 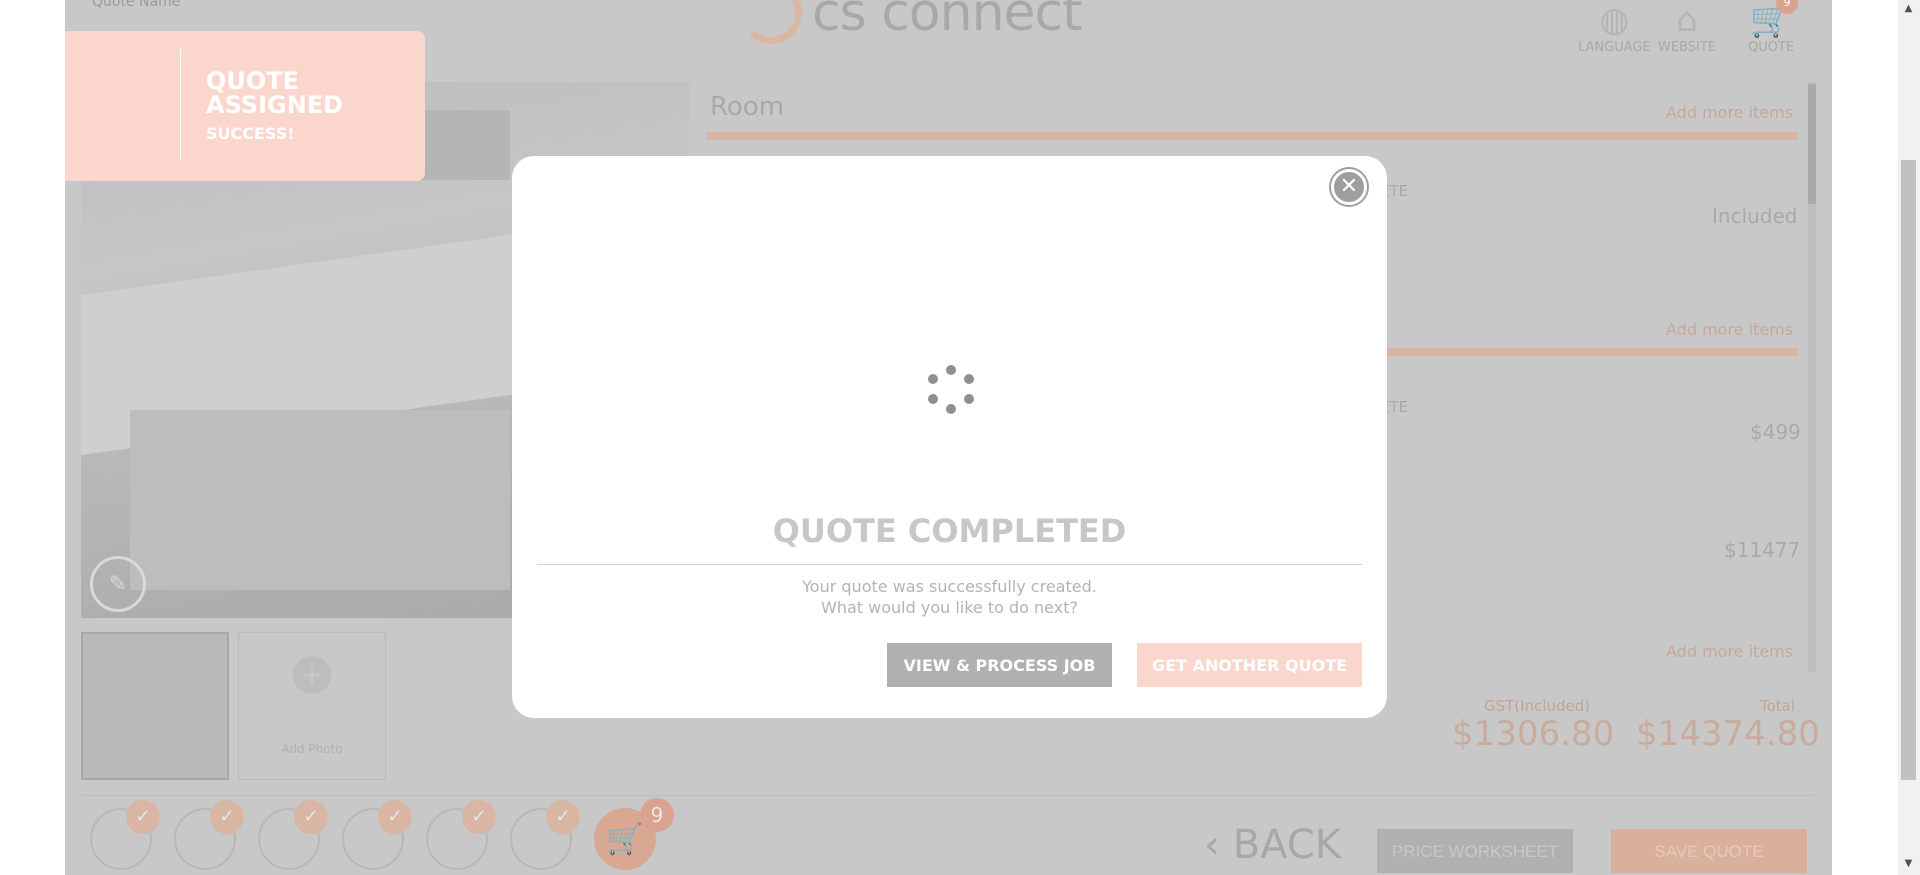 I want to click on page-scrollbar-thumb, so click(x=1908, y=470).